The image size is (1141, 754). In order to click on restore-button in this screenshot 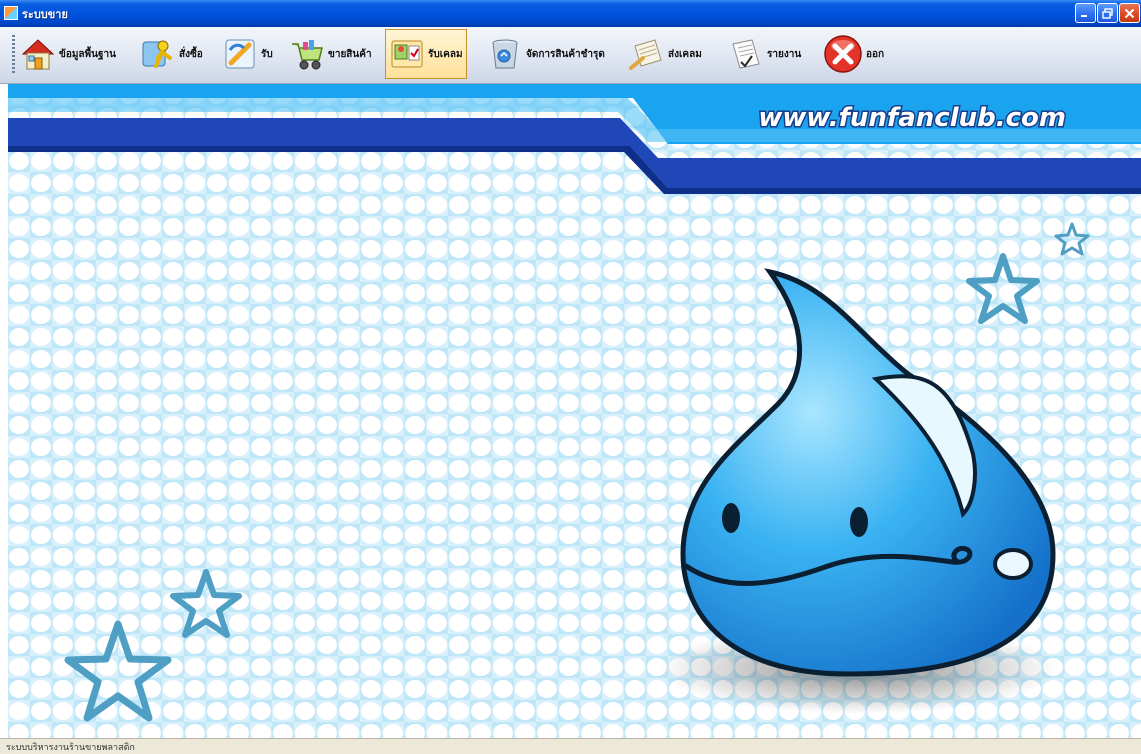, I will do `click(1107, 13)`.